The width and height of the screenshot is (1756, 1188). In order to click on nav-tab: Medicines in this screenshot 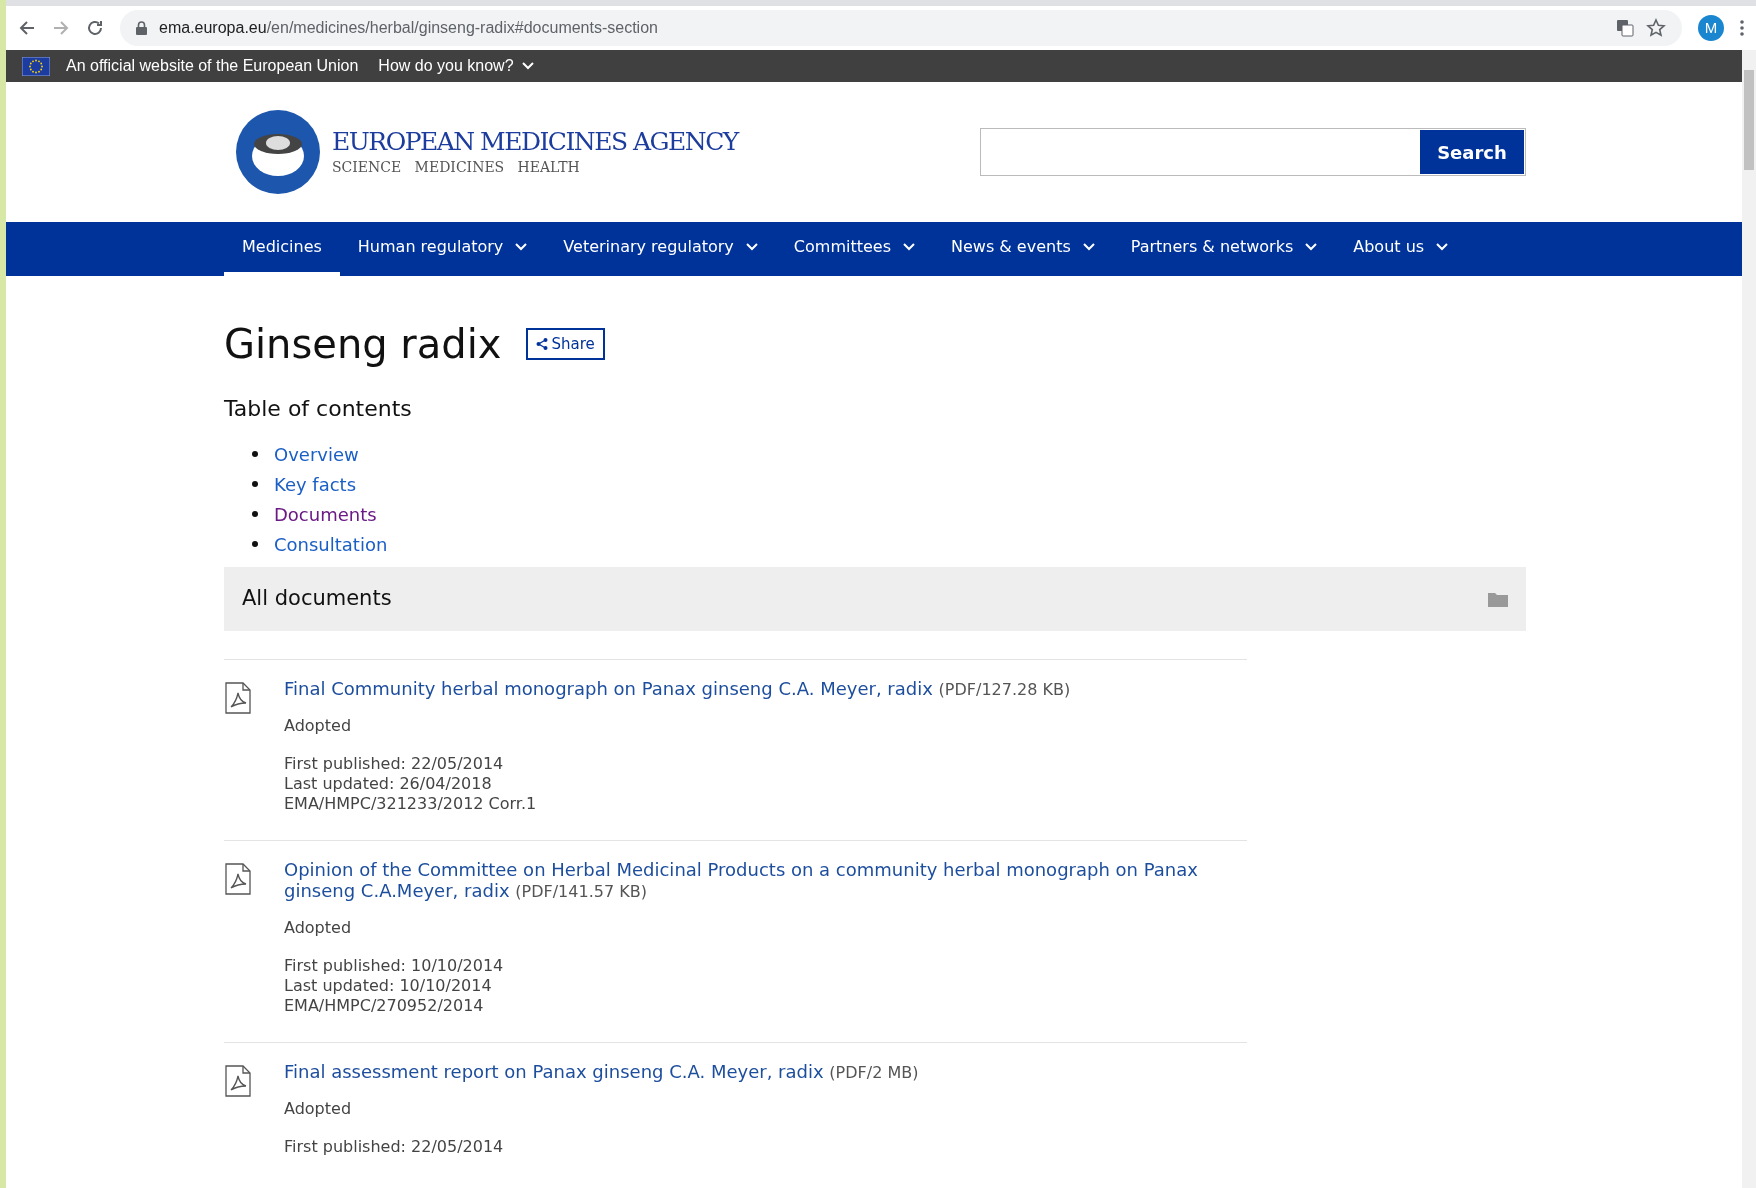, I will do `click(282, 249)`.